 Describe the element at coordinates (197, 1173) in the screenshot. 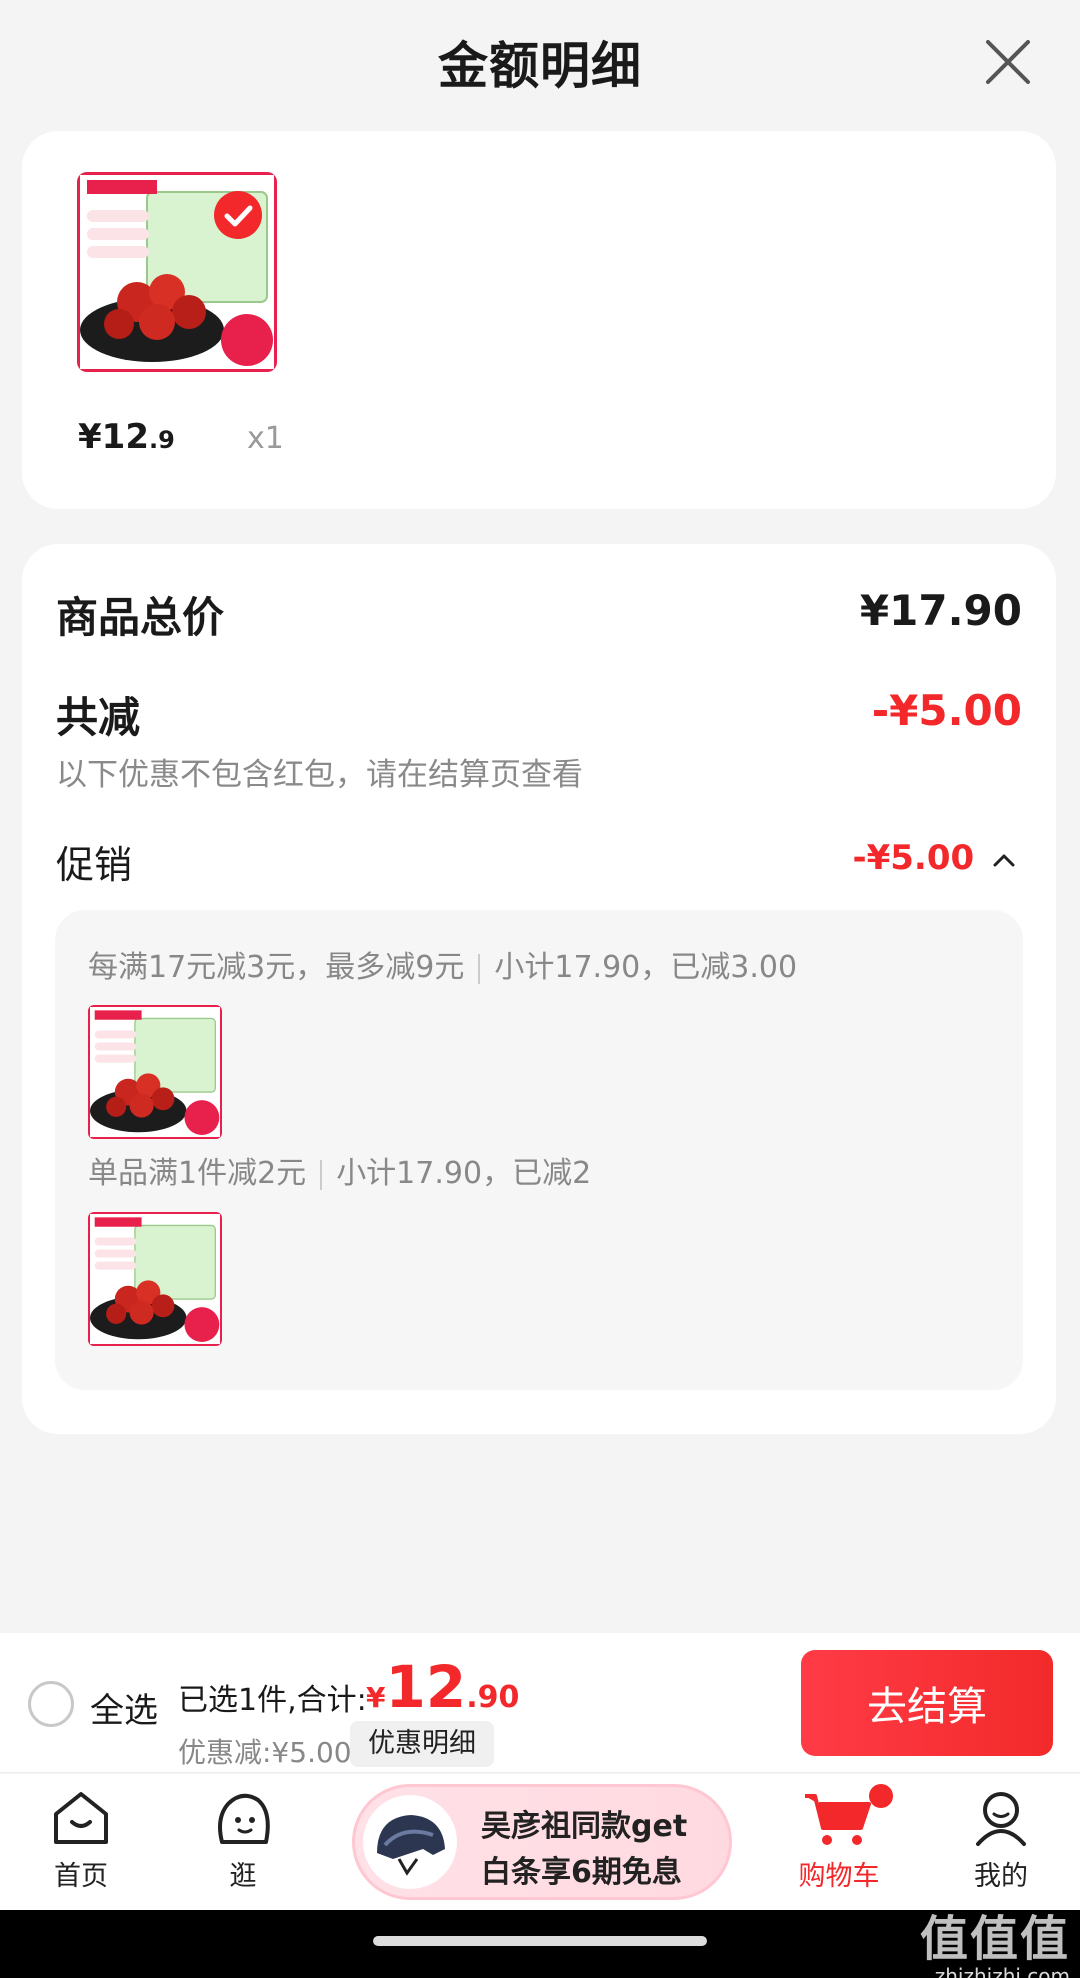

I see `promo-rule-text: 单品满1件减2元` at that location.